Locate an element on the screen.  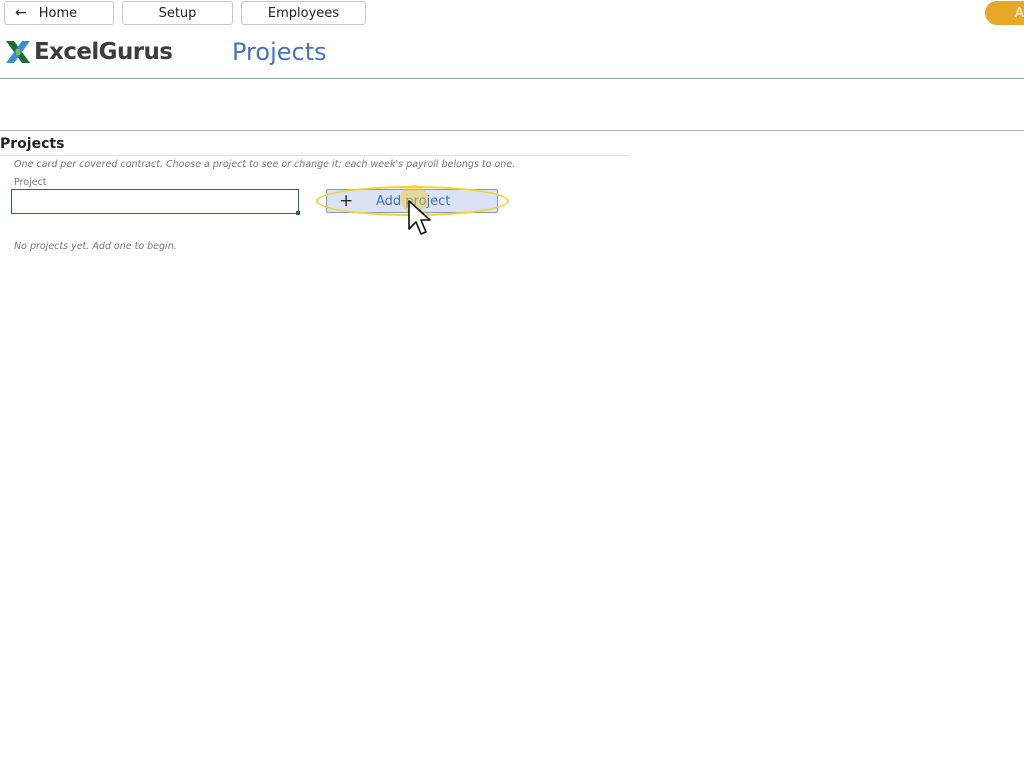
add-project-button-label: Add project is located at coordinates (413, 201).